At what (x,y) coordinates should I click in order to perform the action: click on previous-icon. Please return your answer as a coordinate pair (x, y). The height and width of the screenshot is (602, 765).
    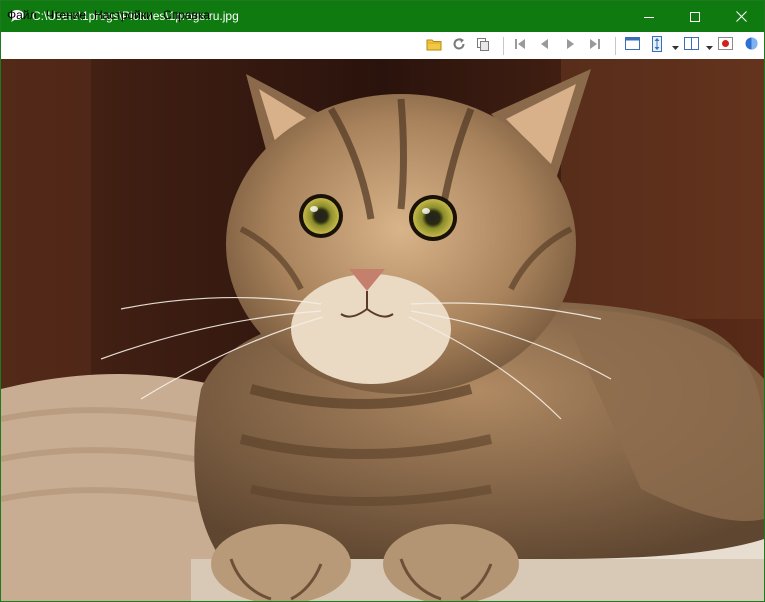
    Looking at the image, I should click on (545, 46).